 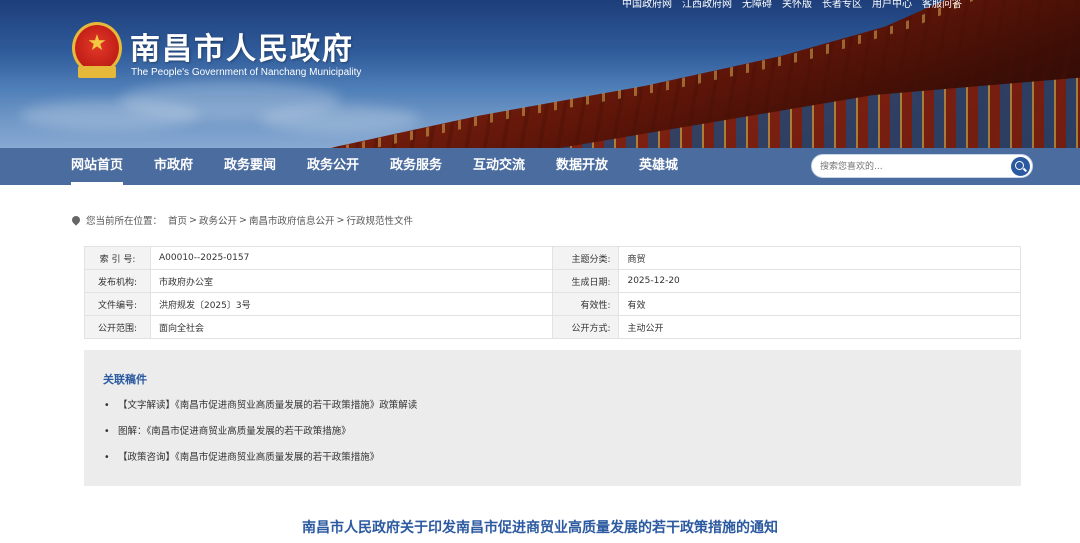 I want to click on nav-item-municipal-gov: 市政府, so click(x=173, y=166).